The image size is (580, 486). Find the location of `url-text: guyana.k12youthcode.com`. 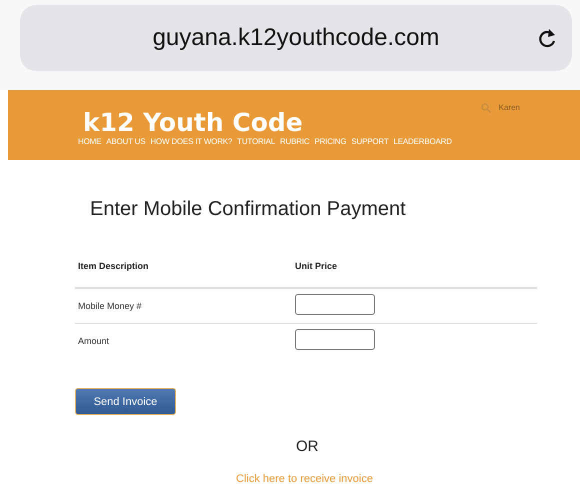

url-text: guyana.k12youthcode.com is located at coordinates (296, 38).